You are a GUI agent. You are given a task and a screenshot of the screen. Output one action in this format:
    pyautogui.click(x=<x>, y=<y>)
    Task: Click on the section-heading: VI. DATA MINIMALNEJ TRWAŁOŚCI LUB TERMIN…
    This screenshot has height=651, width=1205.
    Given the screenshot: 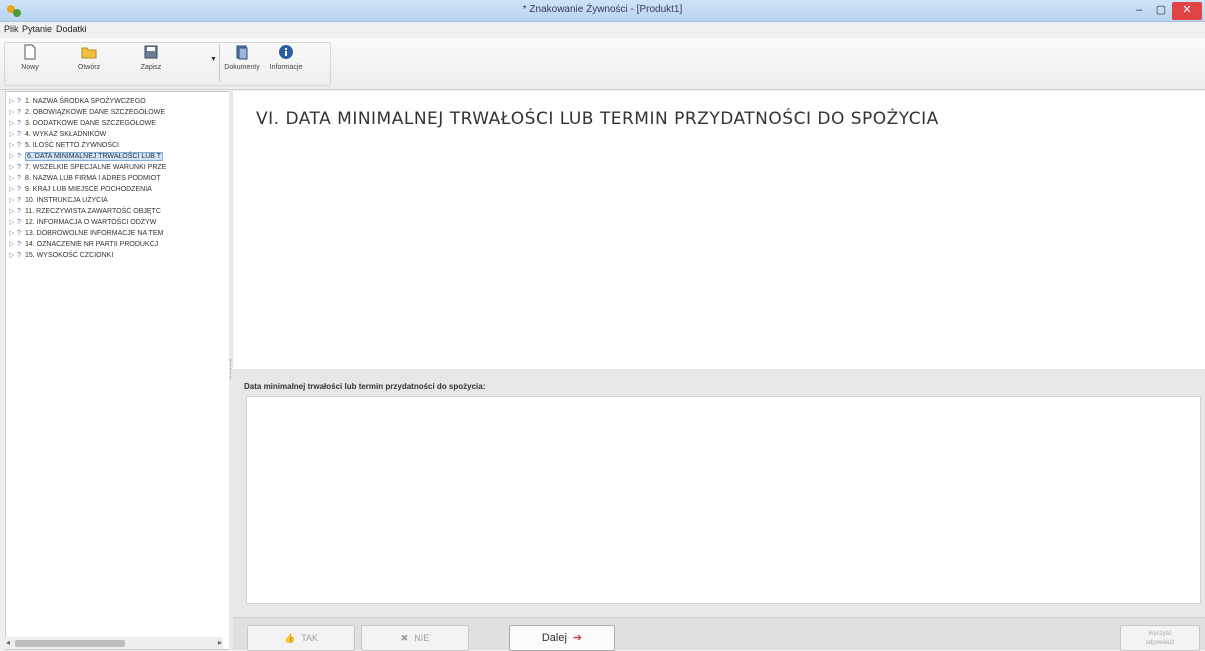 What is the action you would take?
    pyautogui.click(x=597, y=119)
    